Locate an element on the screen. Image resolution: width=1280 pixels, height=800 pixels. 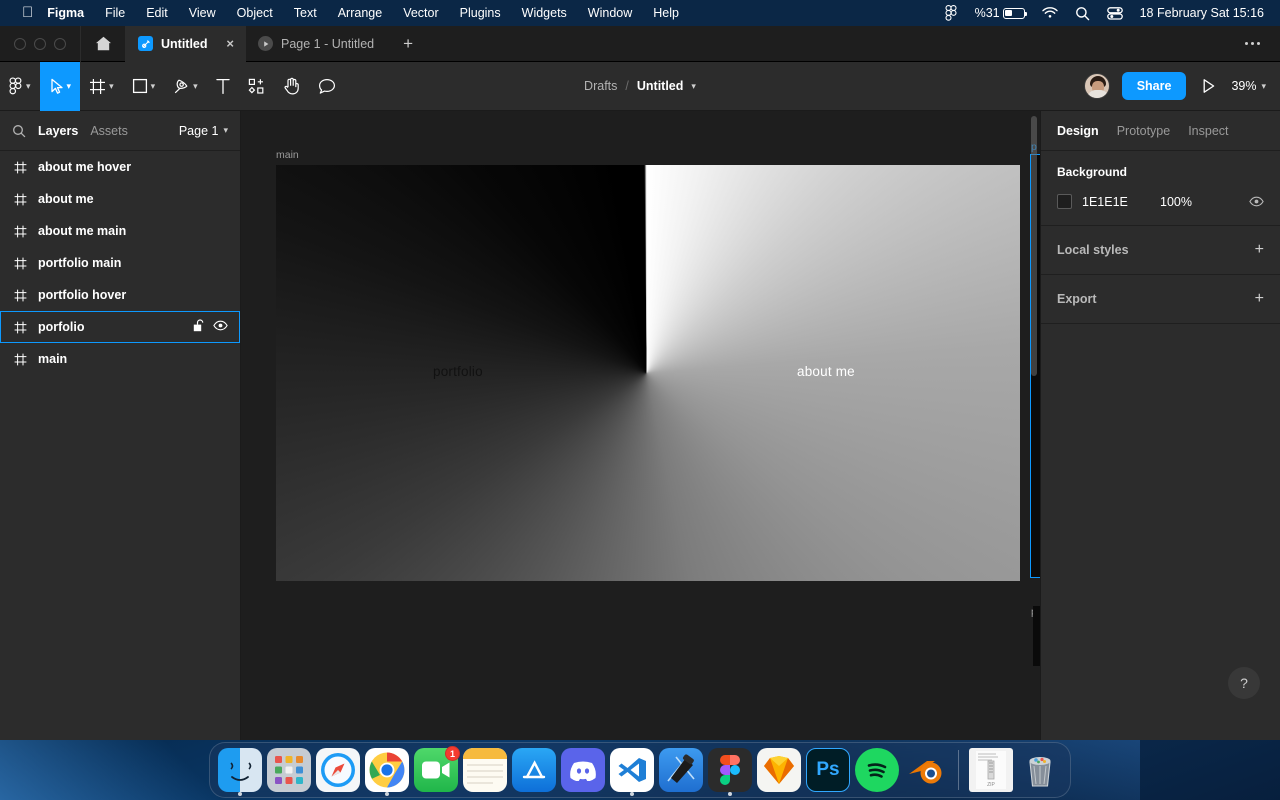
menu-item-object: Object is located at coordinates (255, 13).